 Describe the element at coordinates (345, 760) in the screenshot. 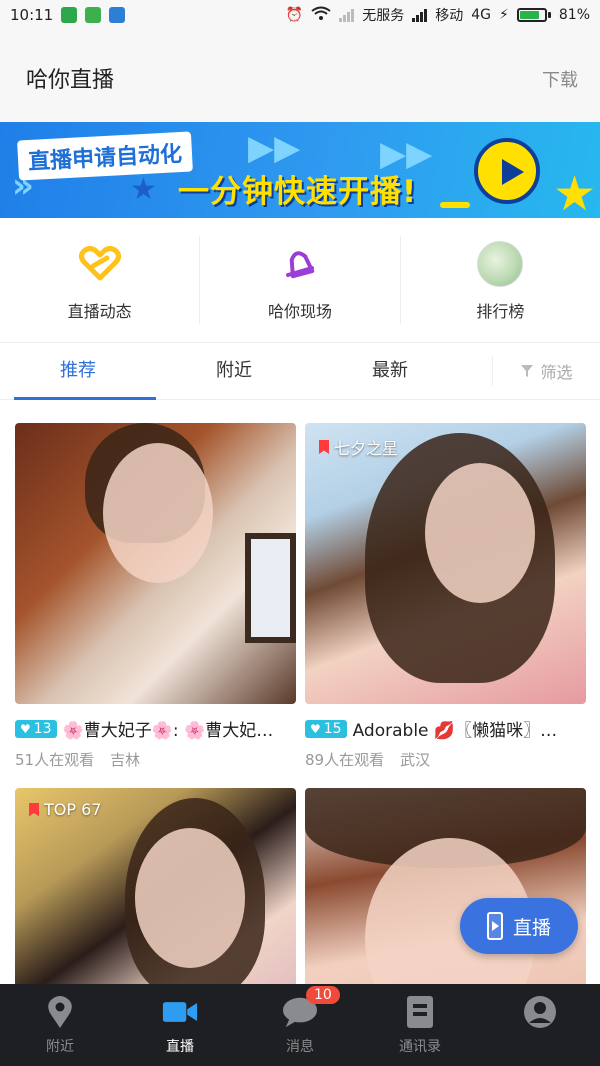

I see `viewer-count: 89人在观看` at that location.